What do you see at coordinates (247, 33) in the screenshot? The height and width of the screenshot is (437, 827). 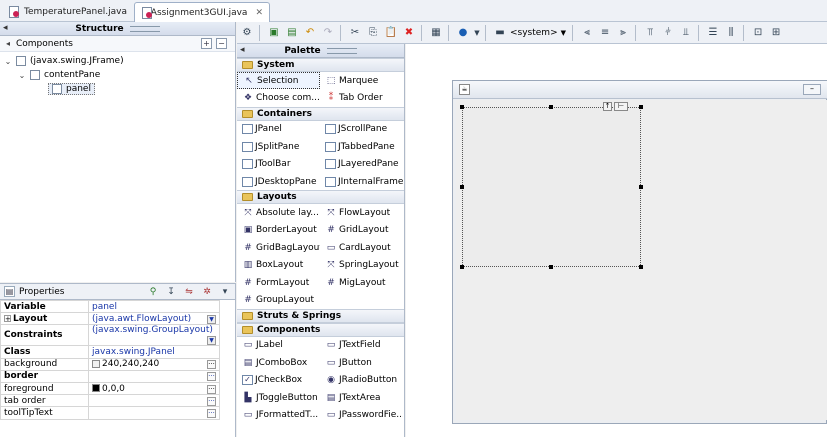 I see `test-gui-icon: ⚙` at bounding box center [247, 33].